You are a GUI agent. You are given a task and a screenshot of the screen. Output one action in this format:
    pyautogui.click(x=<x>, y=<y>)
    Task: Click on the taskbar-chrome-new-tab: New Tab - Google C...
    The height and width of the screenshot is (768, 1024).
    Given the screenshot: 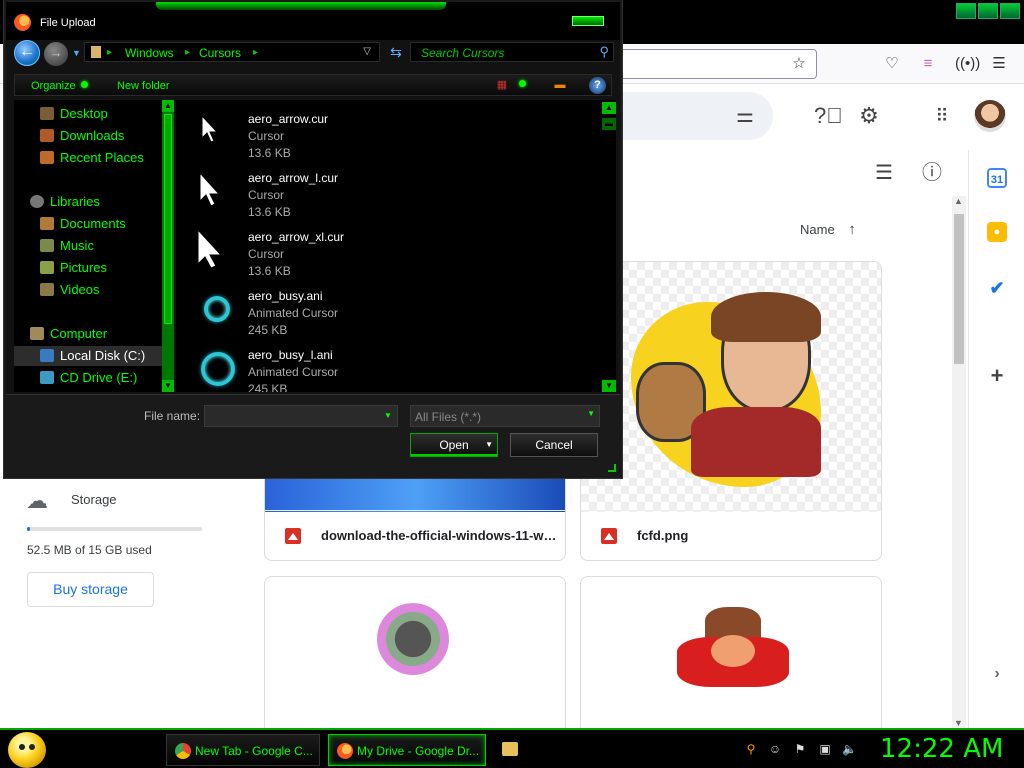 What is the action you would take?
    pyautogui.click(x=243, y=750)
    